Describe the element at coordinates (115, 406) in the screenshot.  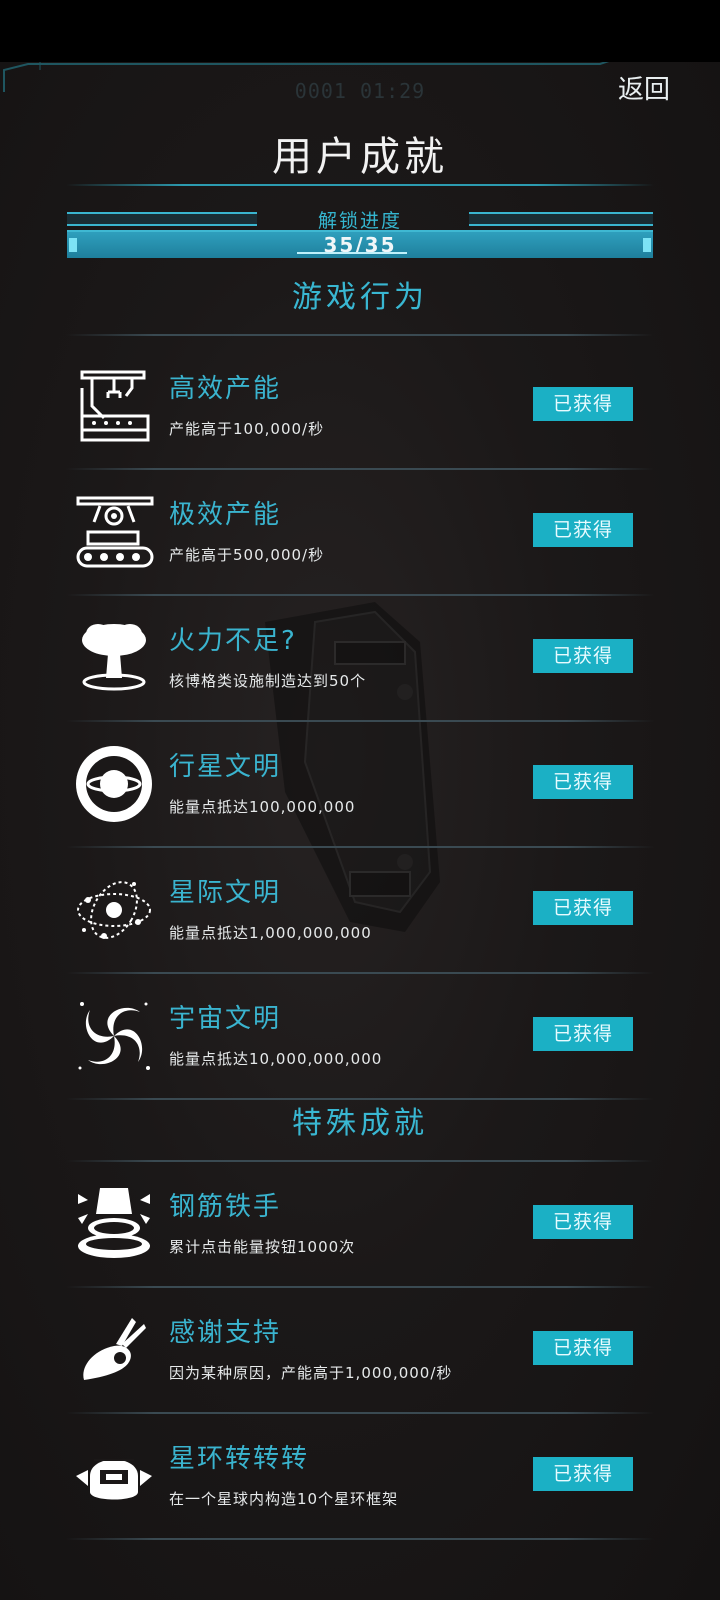
I see `factory-robot-arm-icon` at that location.